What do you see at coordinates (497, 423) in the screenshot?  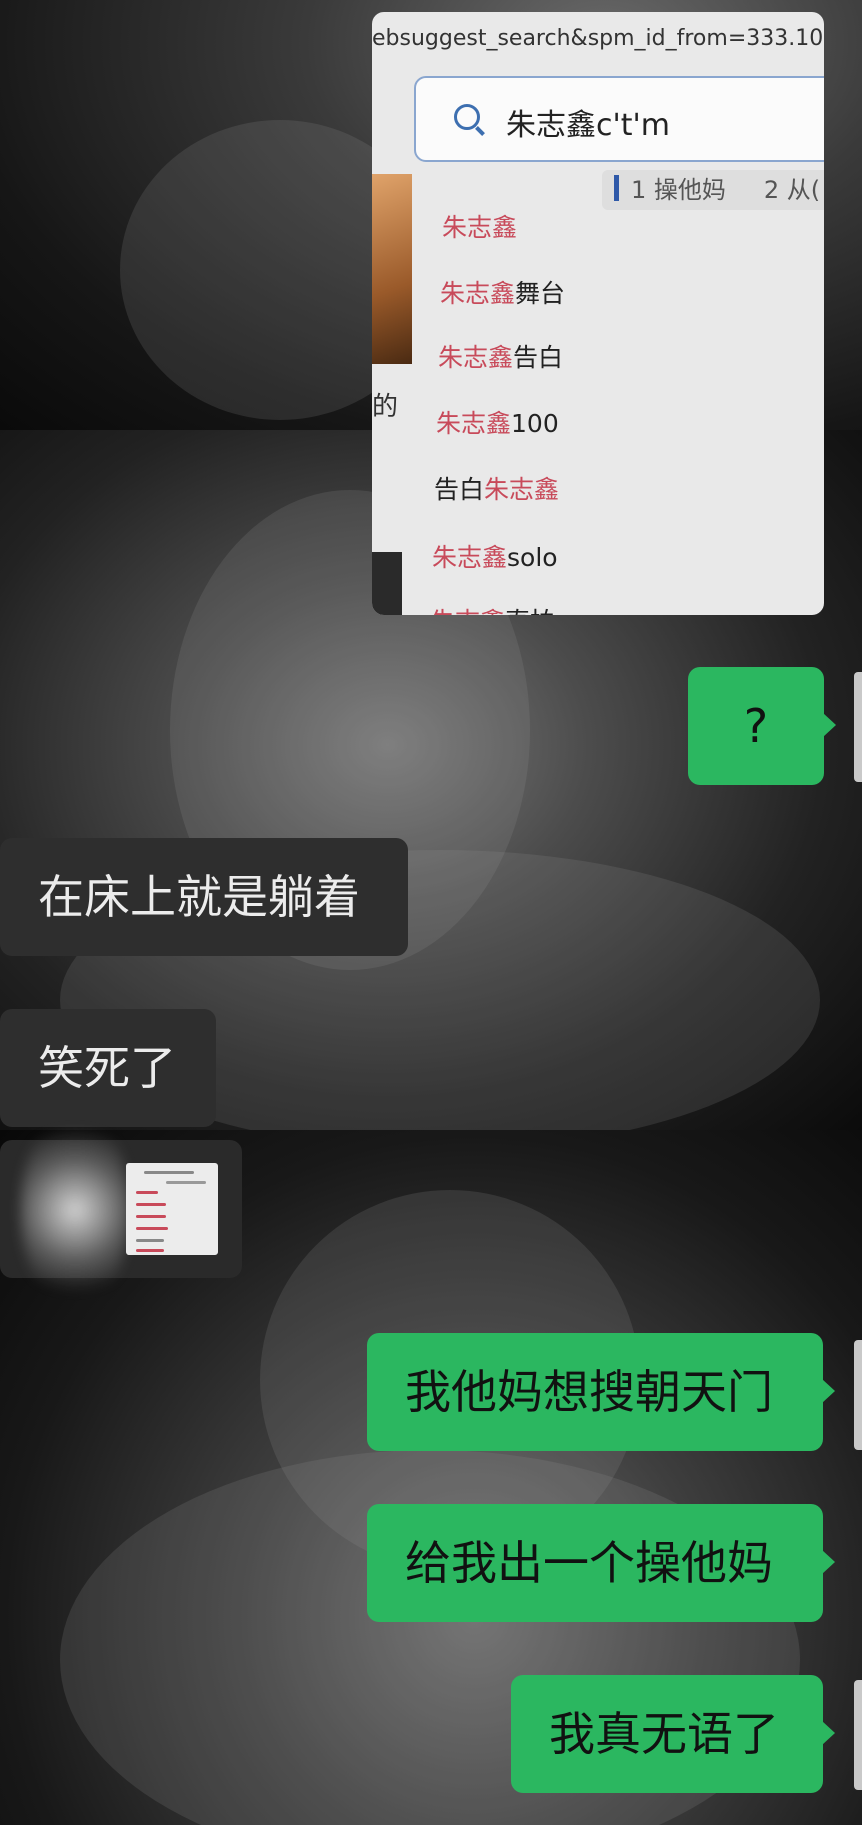 I see `suggestion-item: 朱志鑫100` at bounding box center [497, 423].